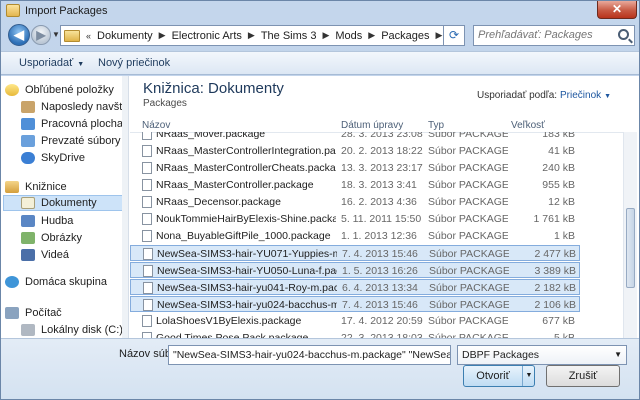 The width and height of the screenshot is (640, 400). Describe the element at coordinates (623, 34) in the screenshot. I see `search-icon` at that location.